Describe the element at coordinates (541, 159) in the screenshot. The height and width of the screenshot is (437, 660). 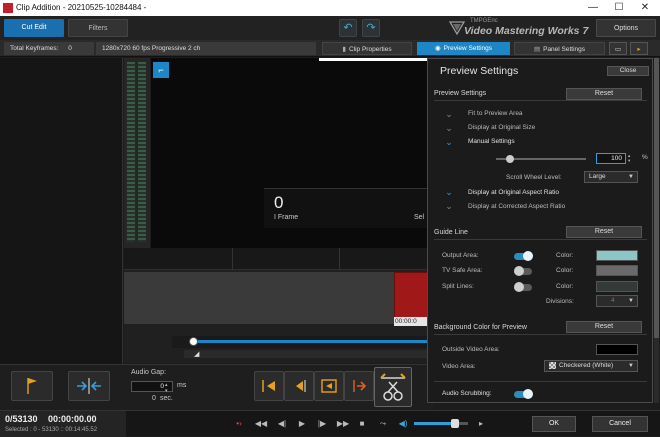
I see `zoom-slider` at that location.